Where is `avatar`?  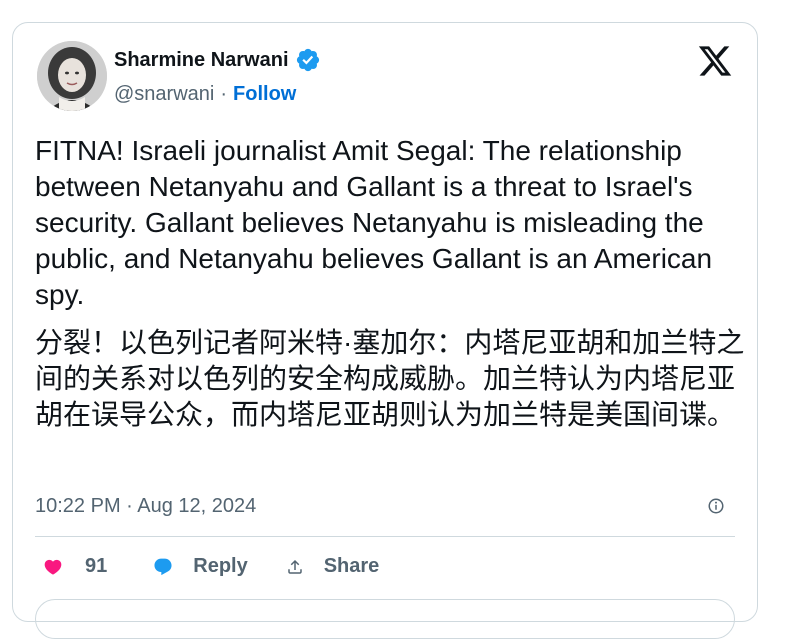
avatar is located at coordinates (72, 76).